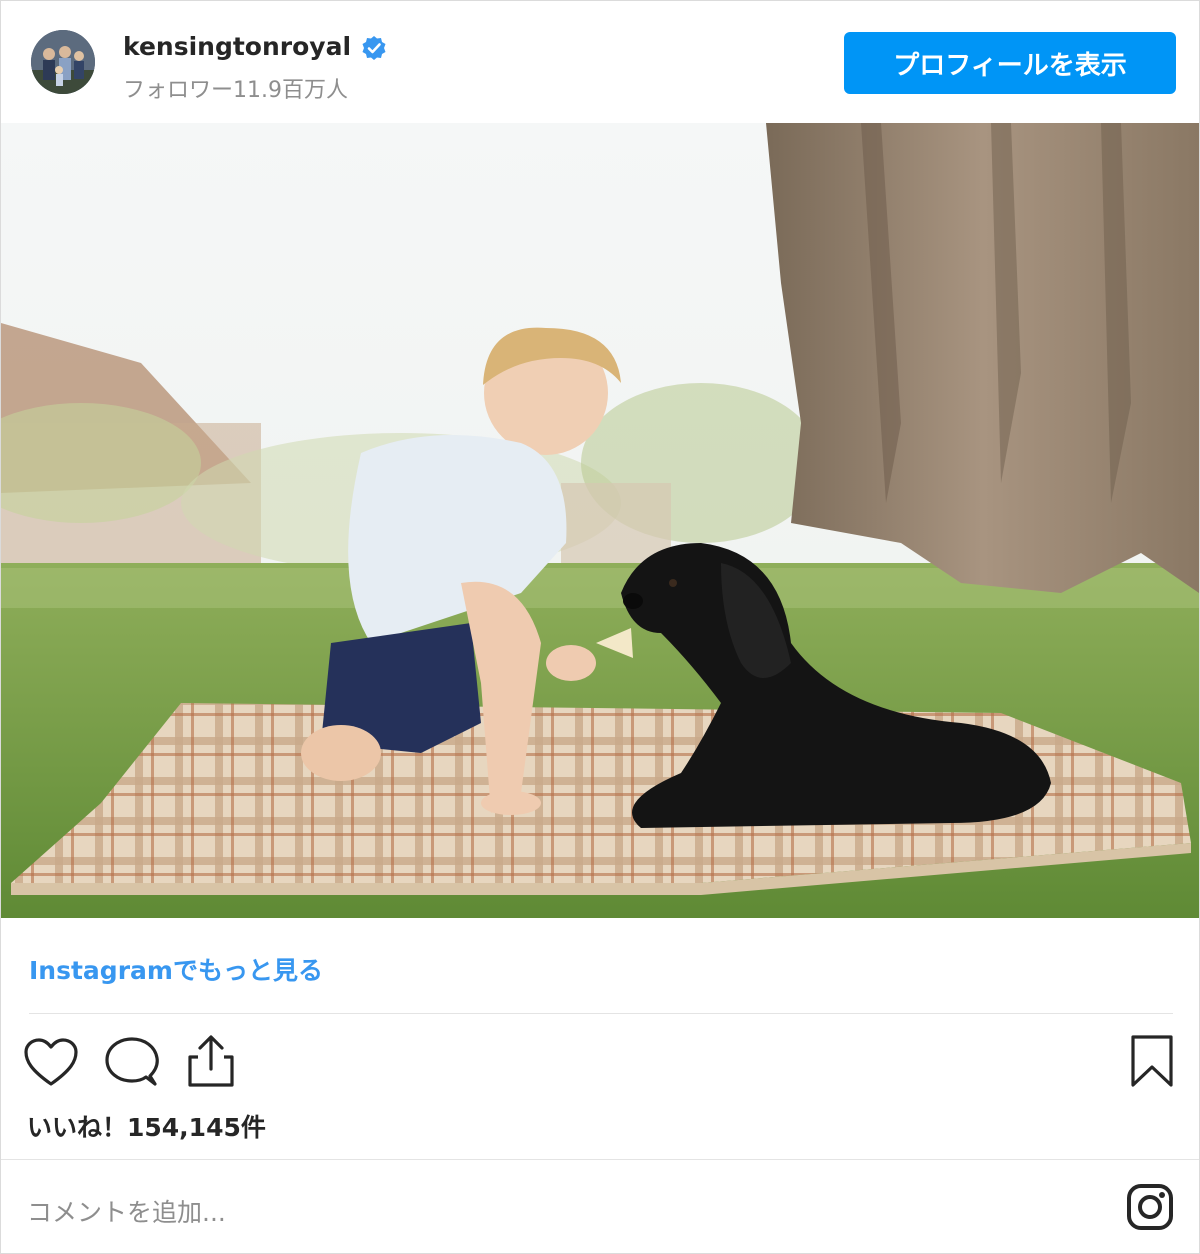  Describe the element at coordinates (51, 1063) in the screenshot. I see `heart-icon` at that location.